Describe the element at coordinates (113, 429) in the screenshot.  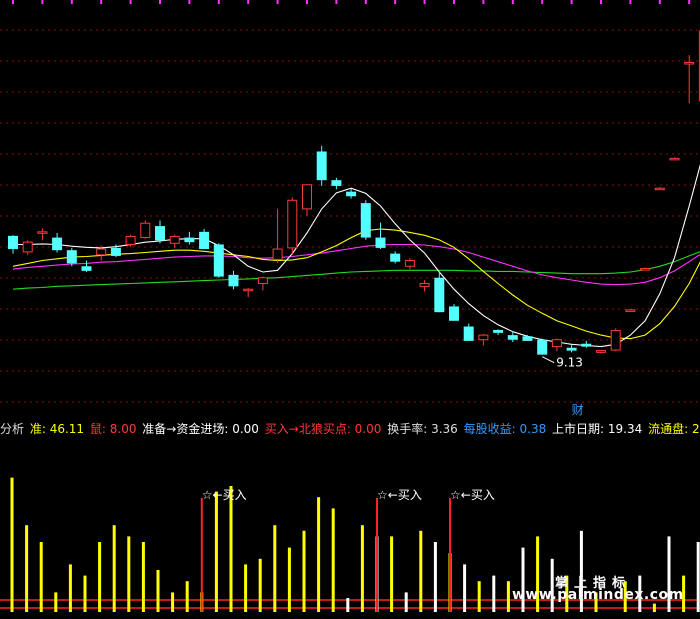
I see `info-shu: 鼠: 8.00` at that location.